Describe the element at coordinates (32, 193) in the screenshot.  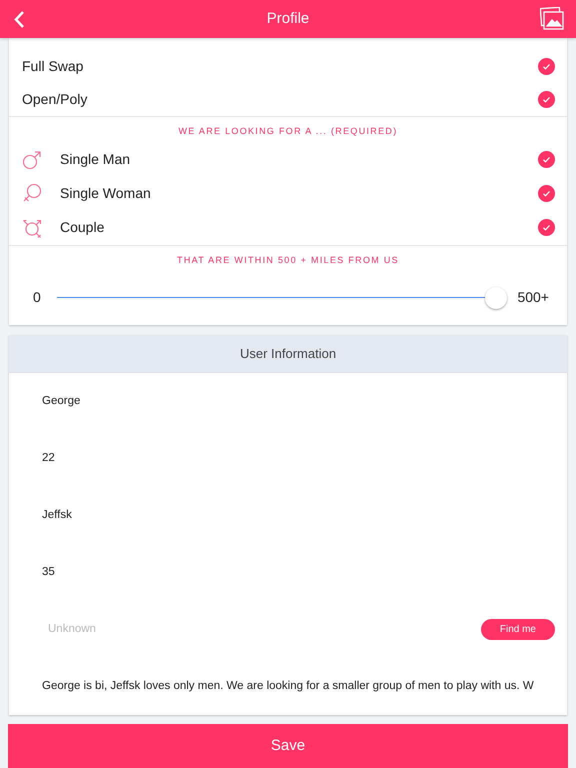
I see `female-symbol-icon` at that location.